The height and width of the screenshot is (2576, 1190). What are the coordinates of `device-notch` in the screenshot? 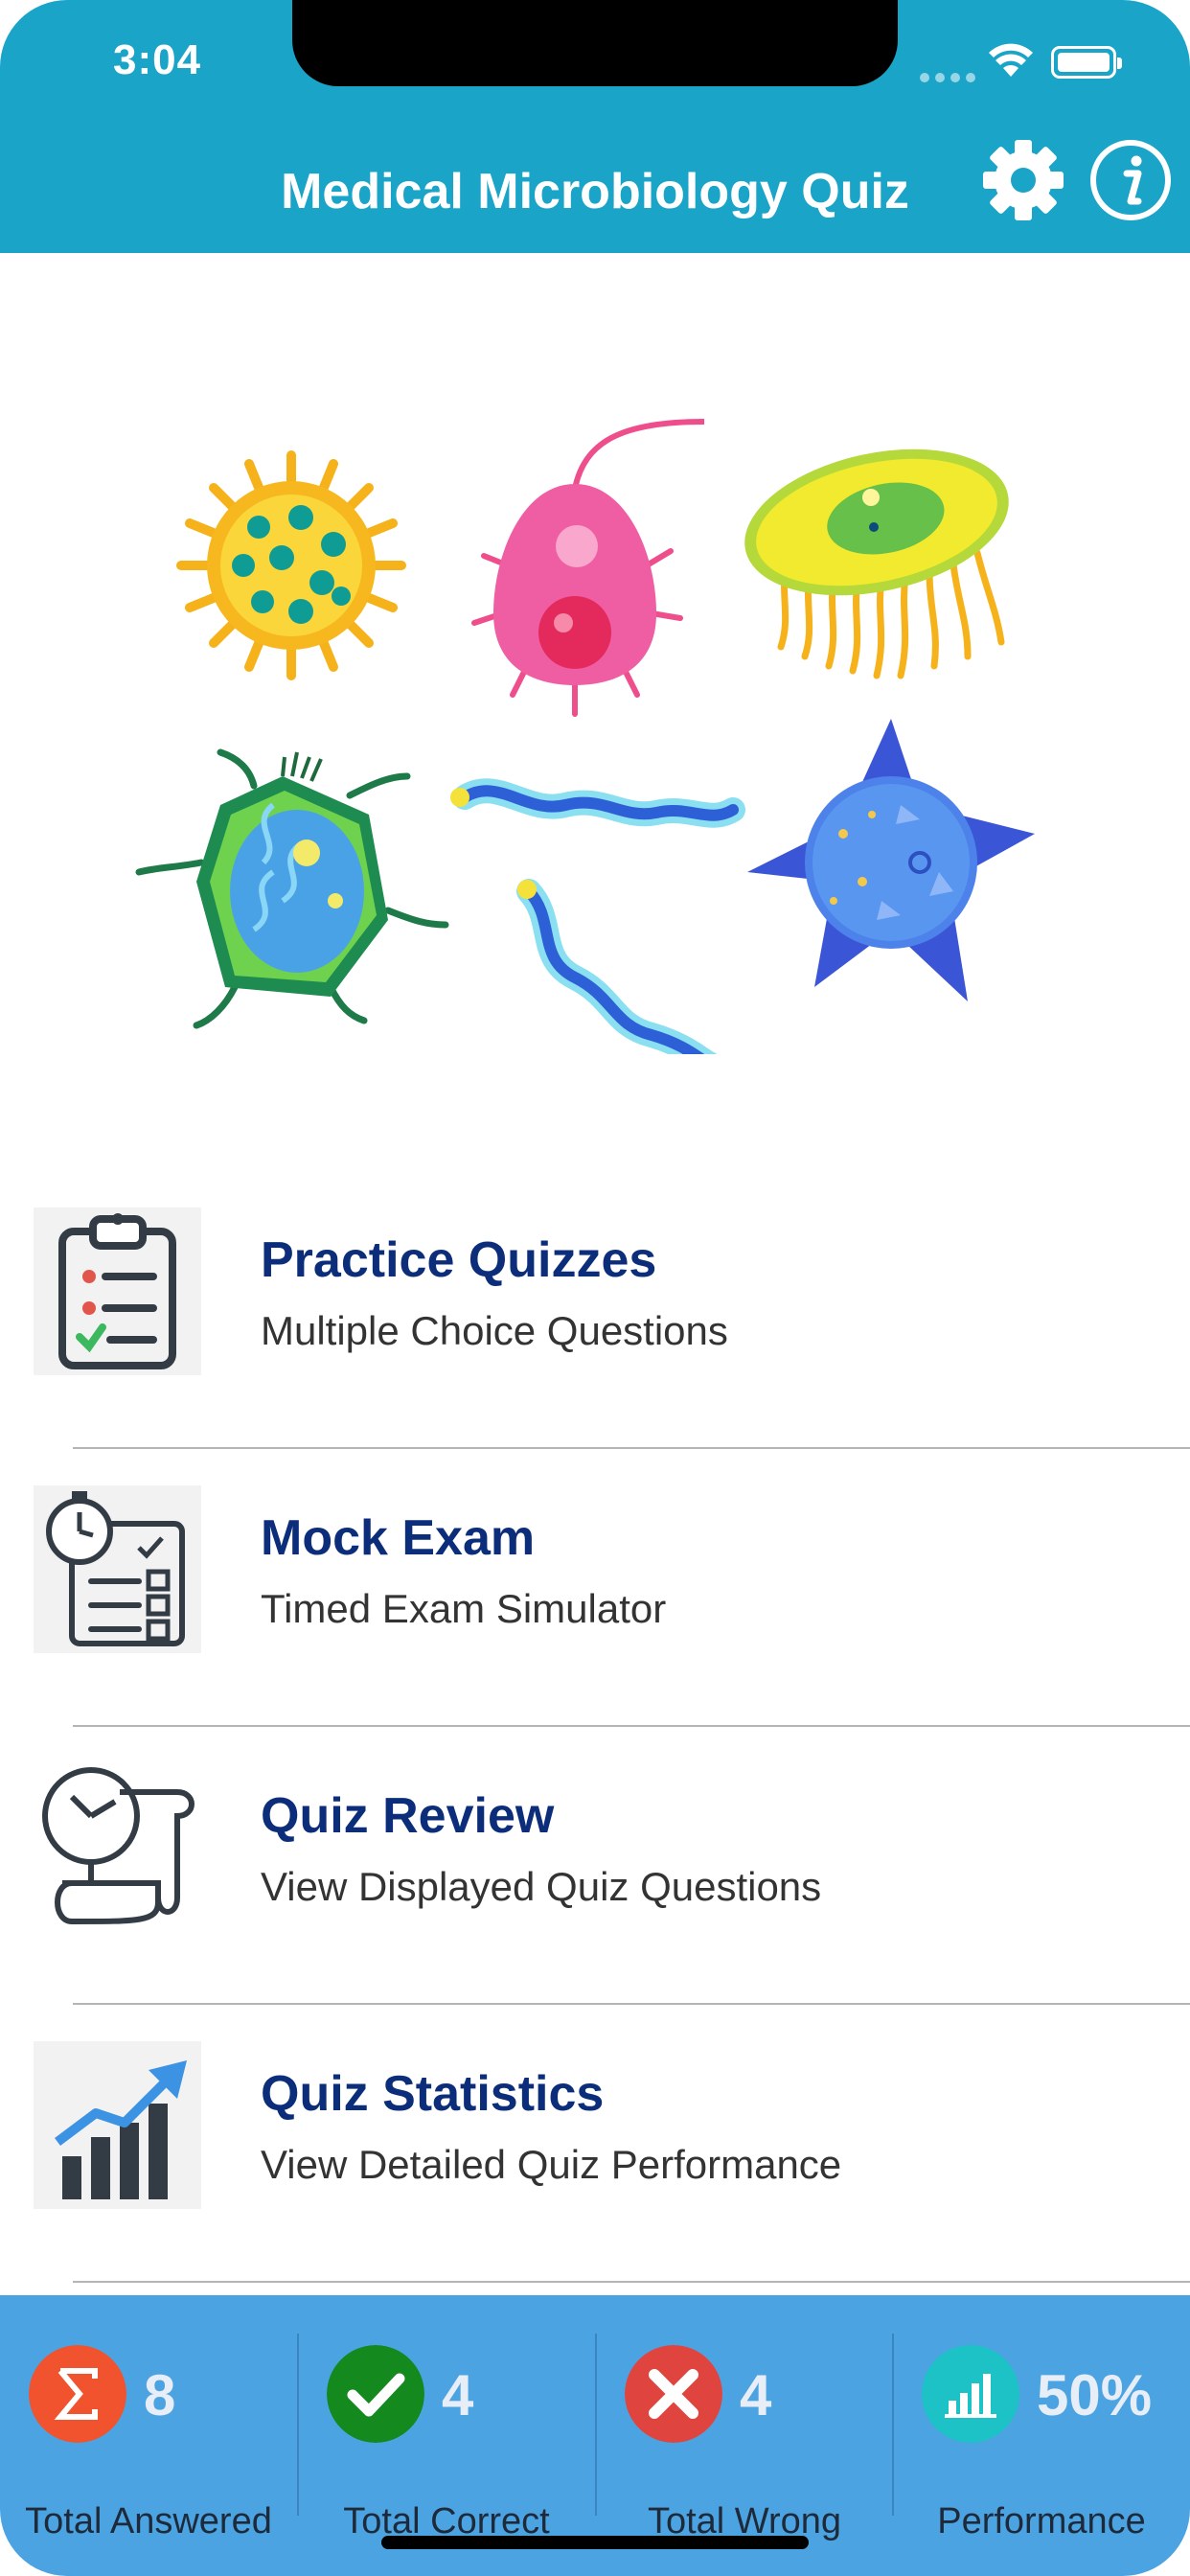 It's located at (595, 43).